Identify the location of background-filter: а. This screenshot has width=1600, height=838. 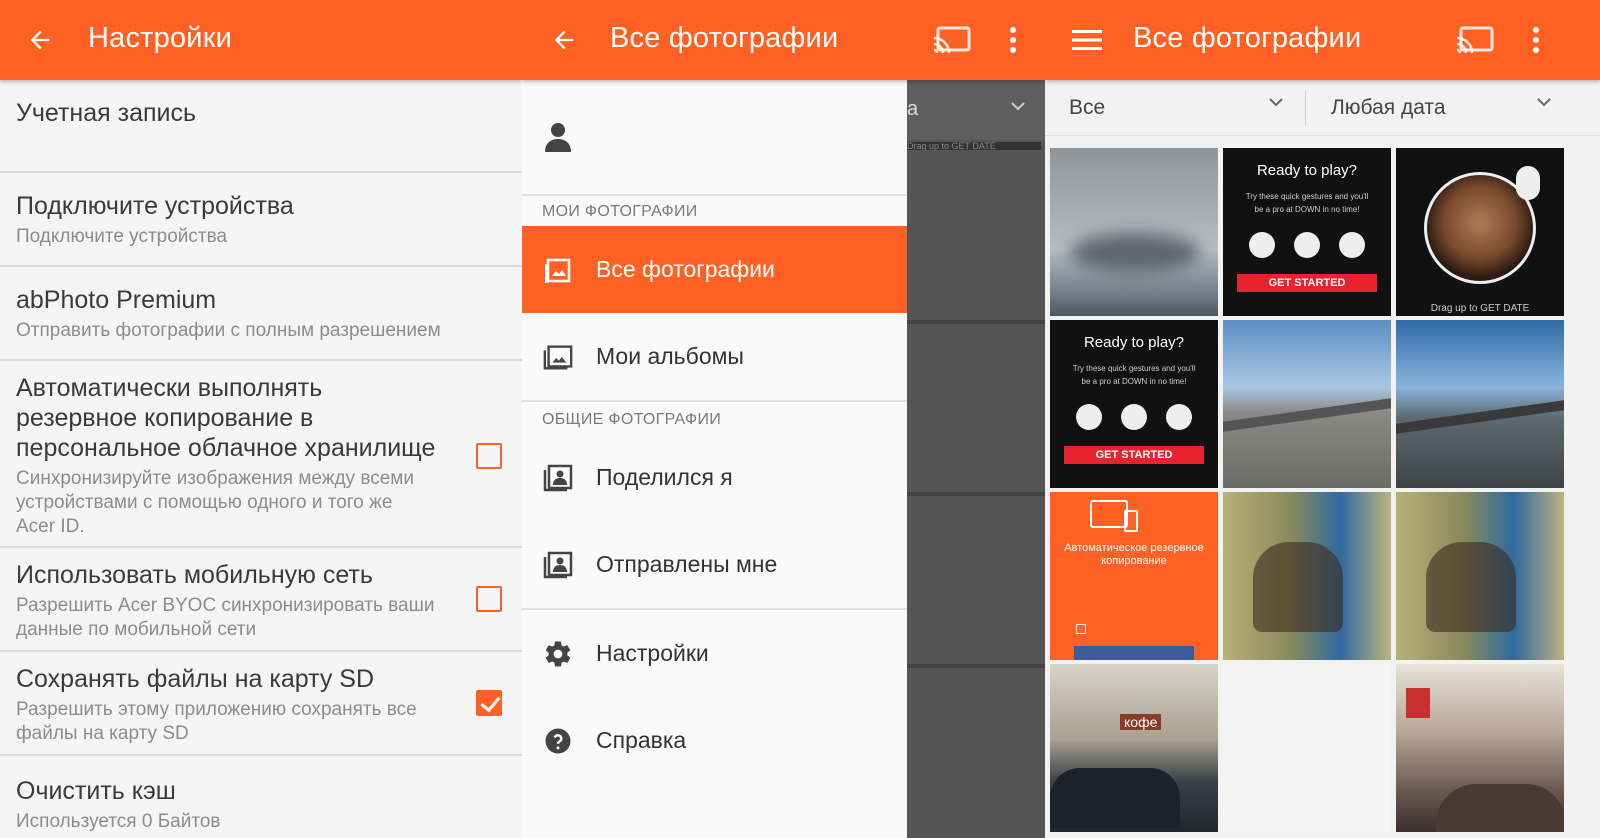
(976, 110).